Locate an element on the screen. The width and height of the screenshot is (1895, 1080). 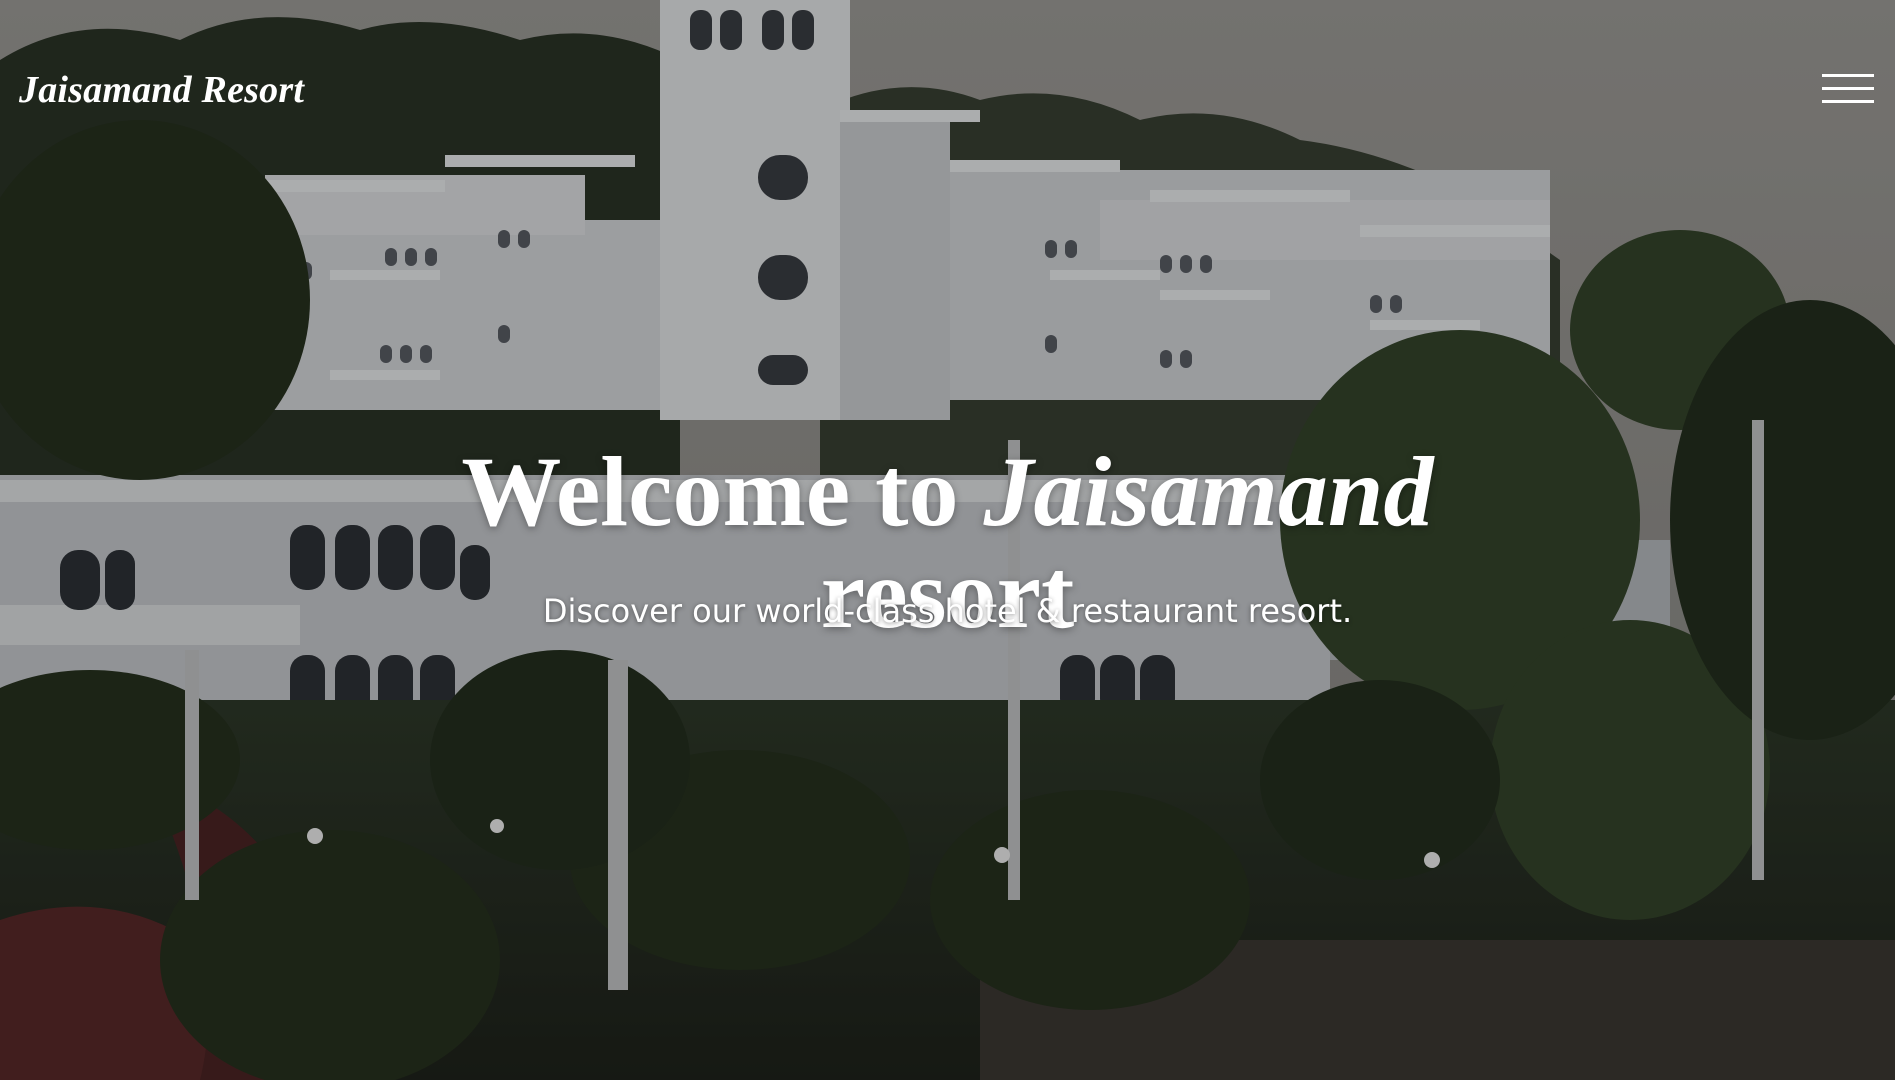
menu-bar-top is located at coordinates (1848, 75).